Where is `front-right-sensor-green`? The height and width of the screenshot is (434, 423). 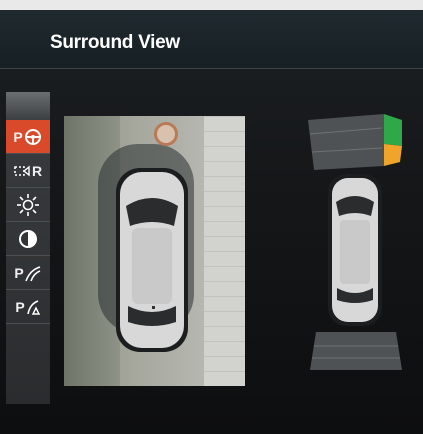
front-right-sensor-green is located at coordinates (393, 130).